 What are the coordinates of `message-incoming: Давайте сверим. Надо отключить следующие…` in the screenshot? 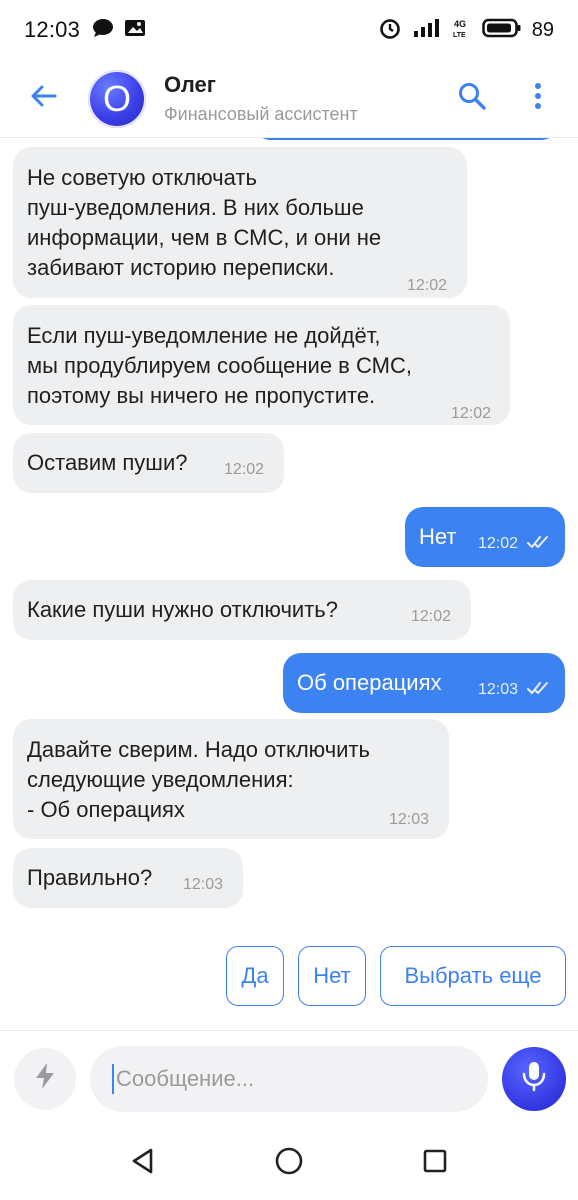 It's located at (231, 779).